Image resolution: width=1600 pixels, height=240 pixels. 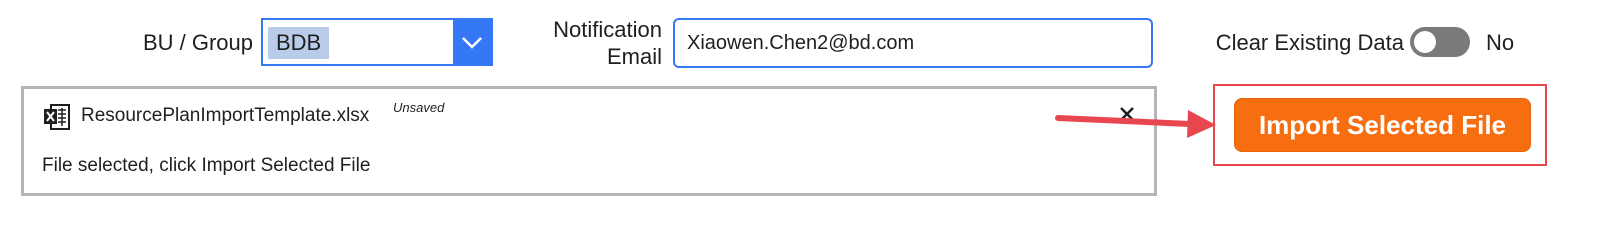 I want to click on notification-email-input, so click(x=913, y=43).